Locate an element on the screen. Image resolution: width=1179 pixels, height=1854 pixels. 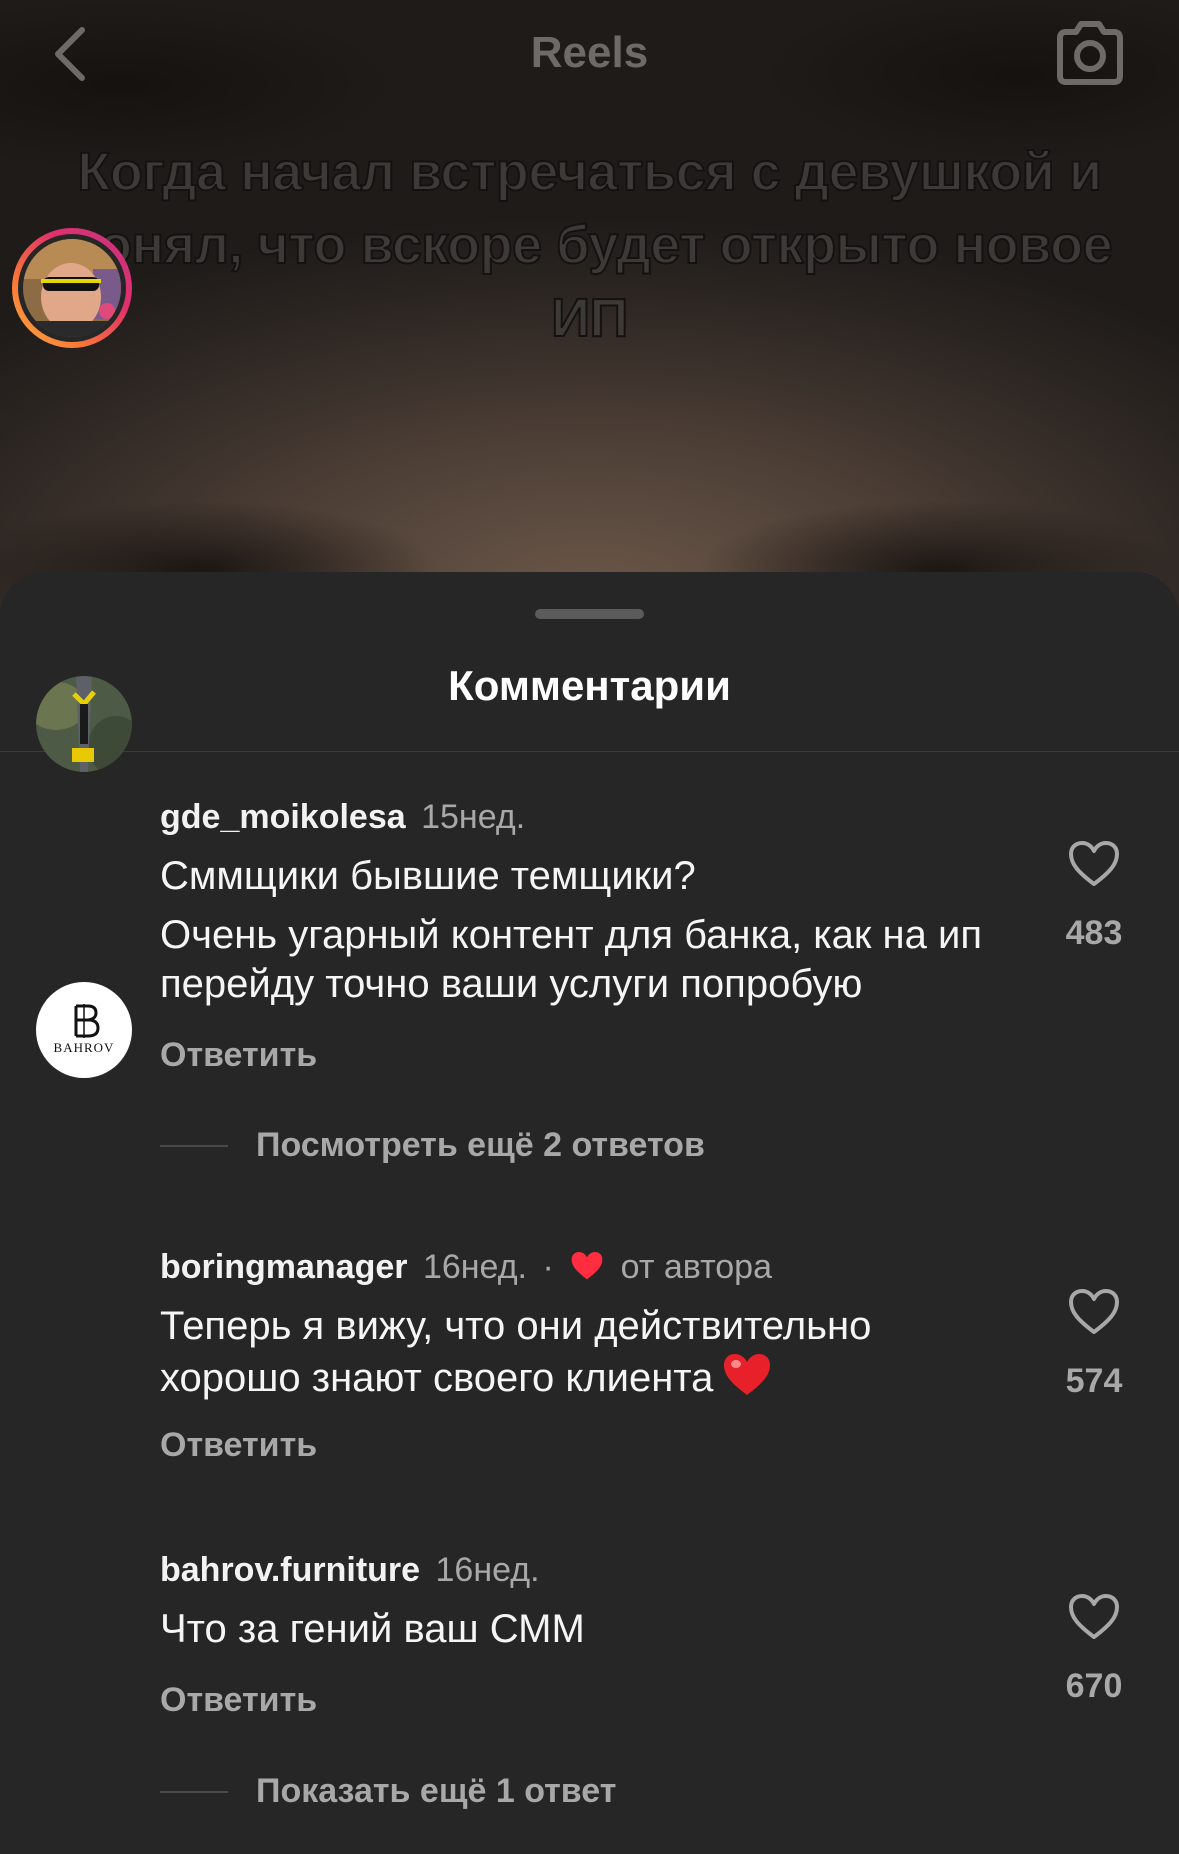
top-bar: Reels is located at coordinates (589, 55).